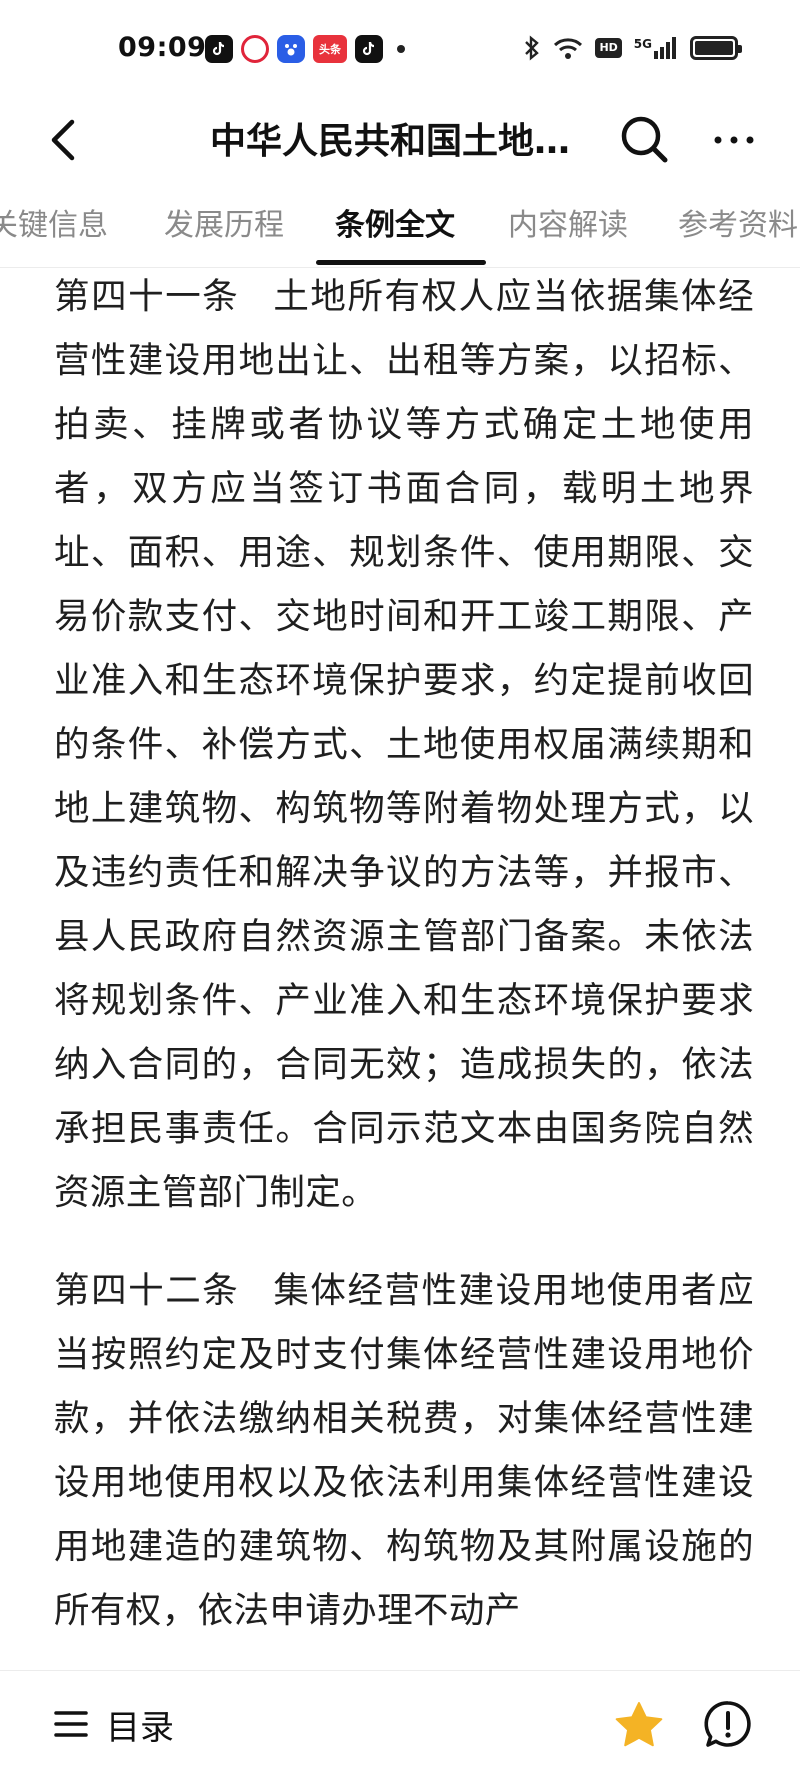 The height and width of the screenshot is (1778, 800). Describe the element at coordinates (626, 48) in the screenshot. I see `system-icons: HD 5G` at that location.